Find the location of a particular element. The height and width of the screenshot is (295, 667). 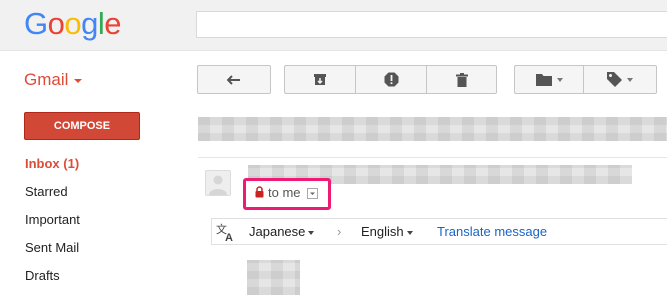

show-details-button is located at coordinates (312, 193).